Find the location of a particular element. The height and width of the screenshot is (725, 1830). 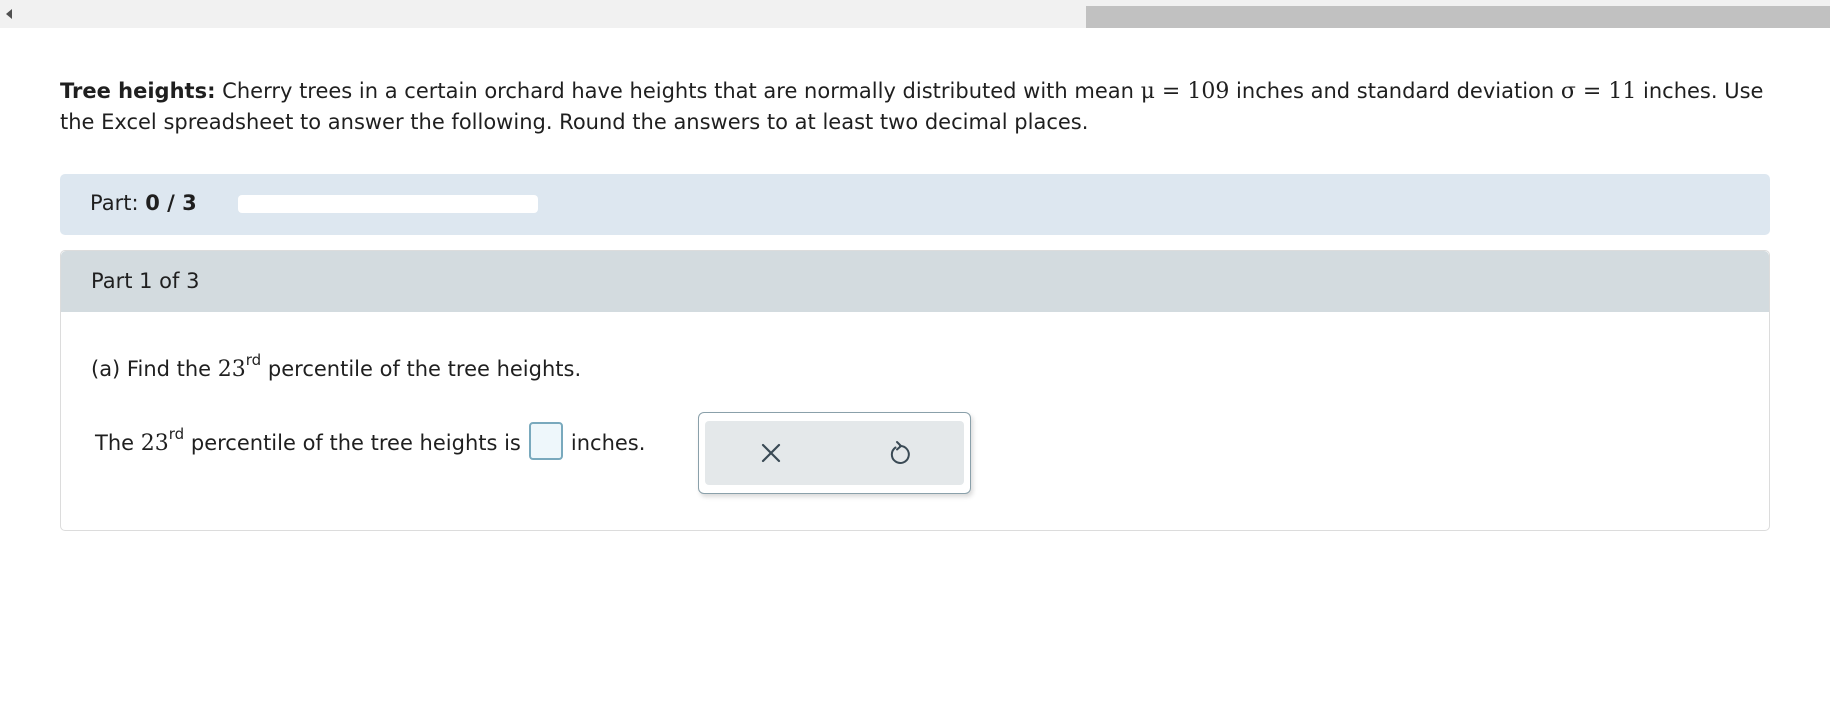

clear-answer-button is located at coordinates (771, 453).